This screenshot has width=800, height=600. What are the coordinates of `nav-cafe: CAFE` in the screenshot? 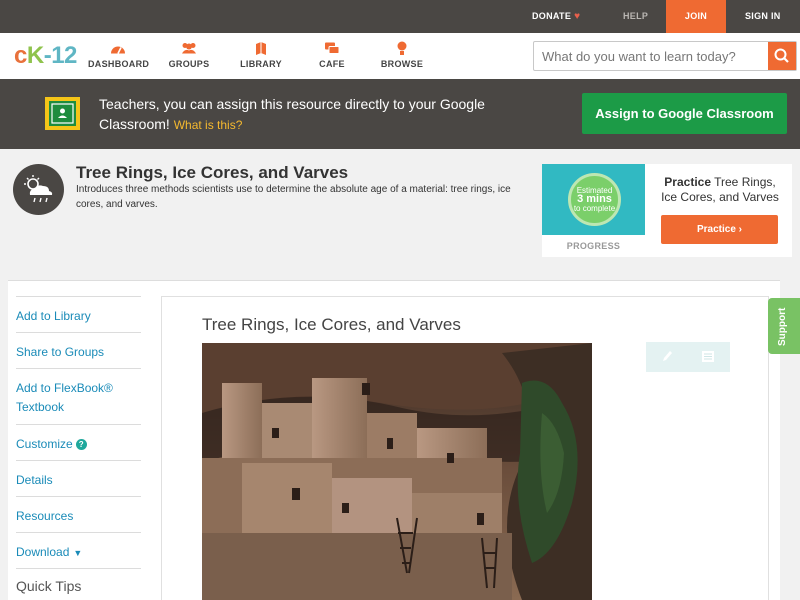 It's located at (332, 55).